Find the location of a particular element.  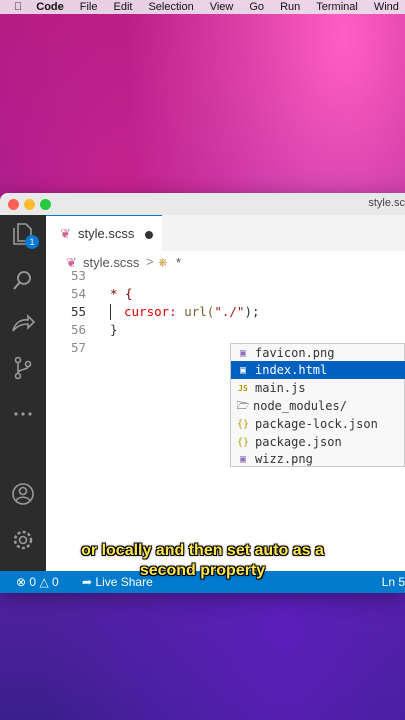

title-bar: style.sc is located at coordinates (202, 204).